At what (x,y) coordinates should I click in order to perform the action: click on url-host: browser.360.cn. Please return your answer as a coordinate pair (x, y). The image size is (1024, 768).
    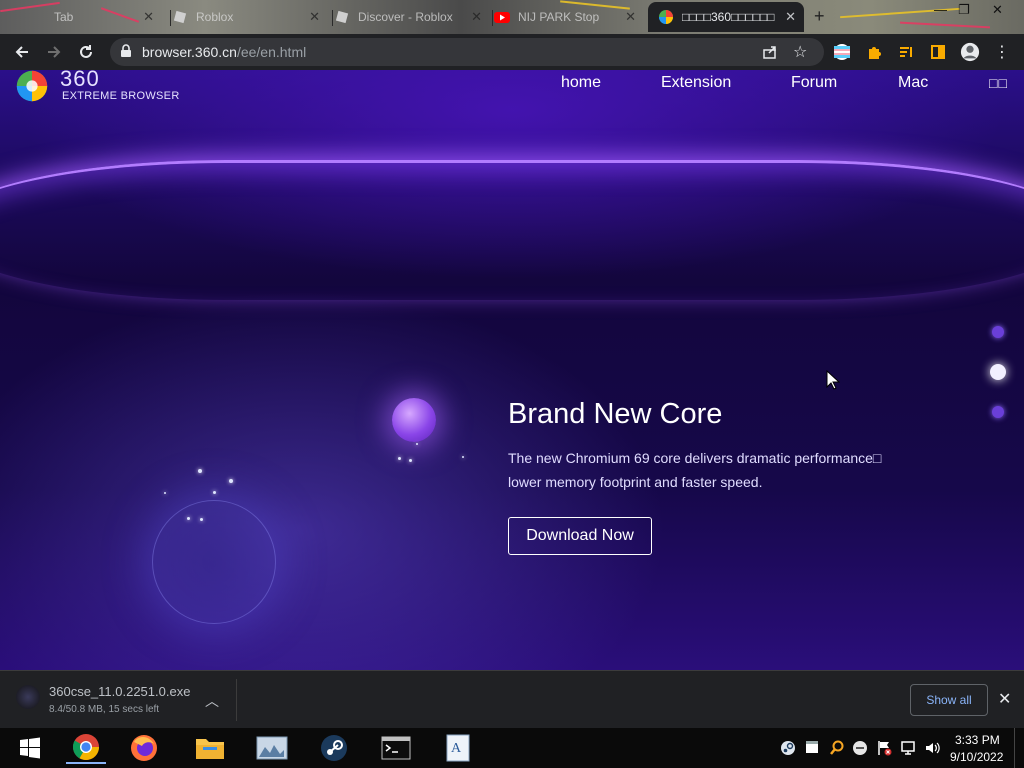
    Looking at the image, I should click on (189, 52).